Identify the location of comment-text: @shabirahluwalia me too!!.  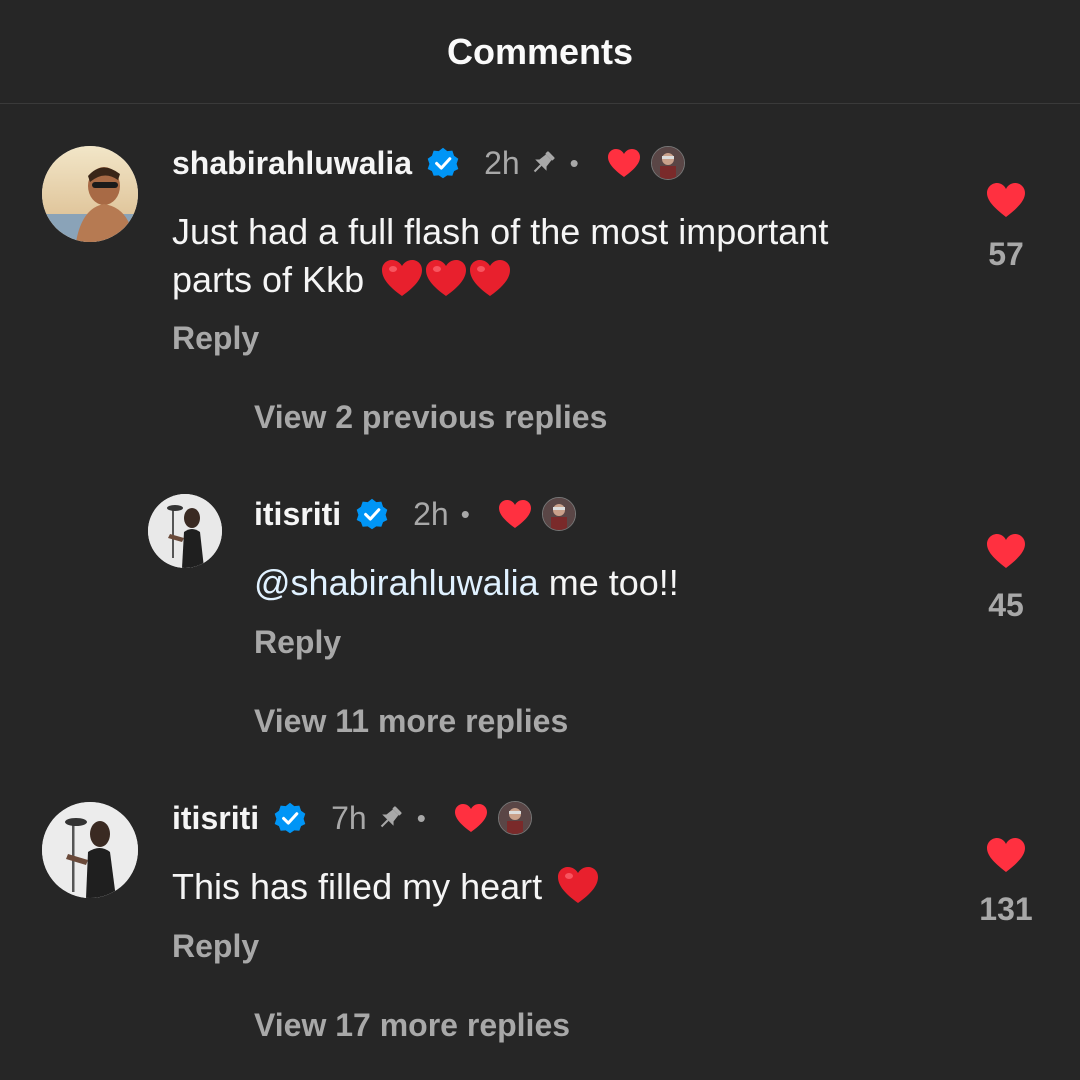
(604, 583).